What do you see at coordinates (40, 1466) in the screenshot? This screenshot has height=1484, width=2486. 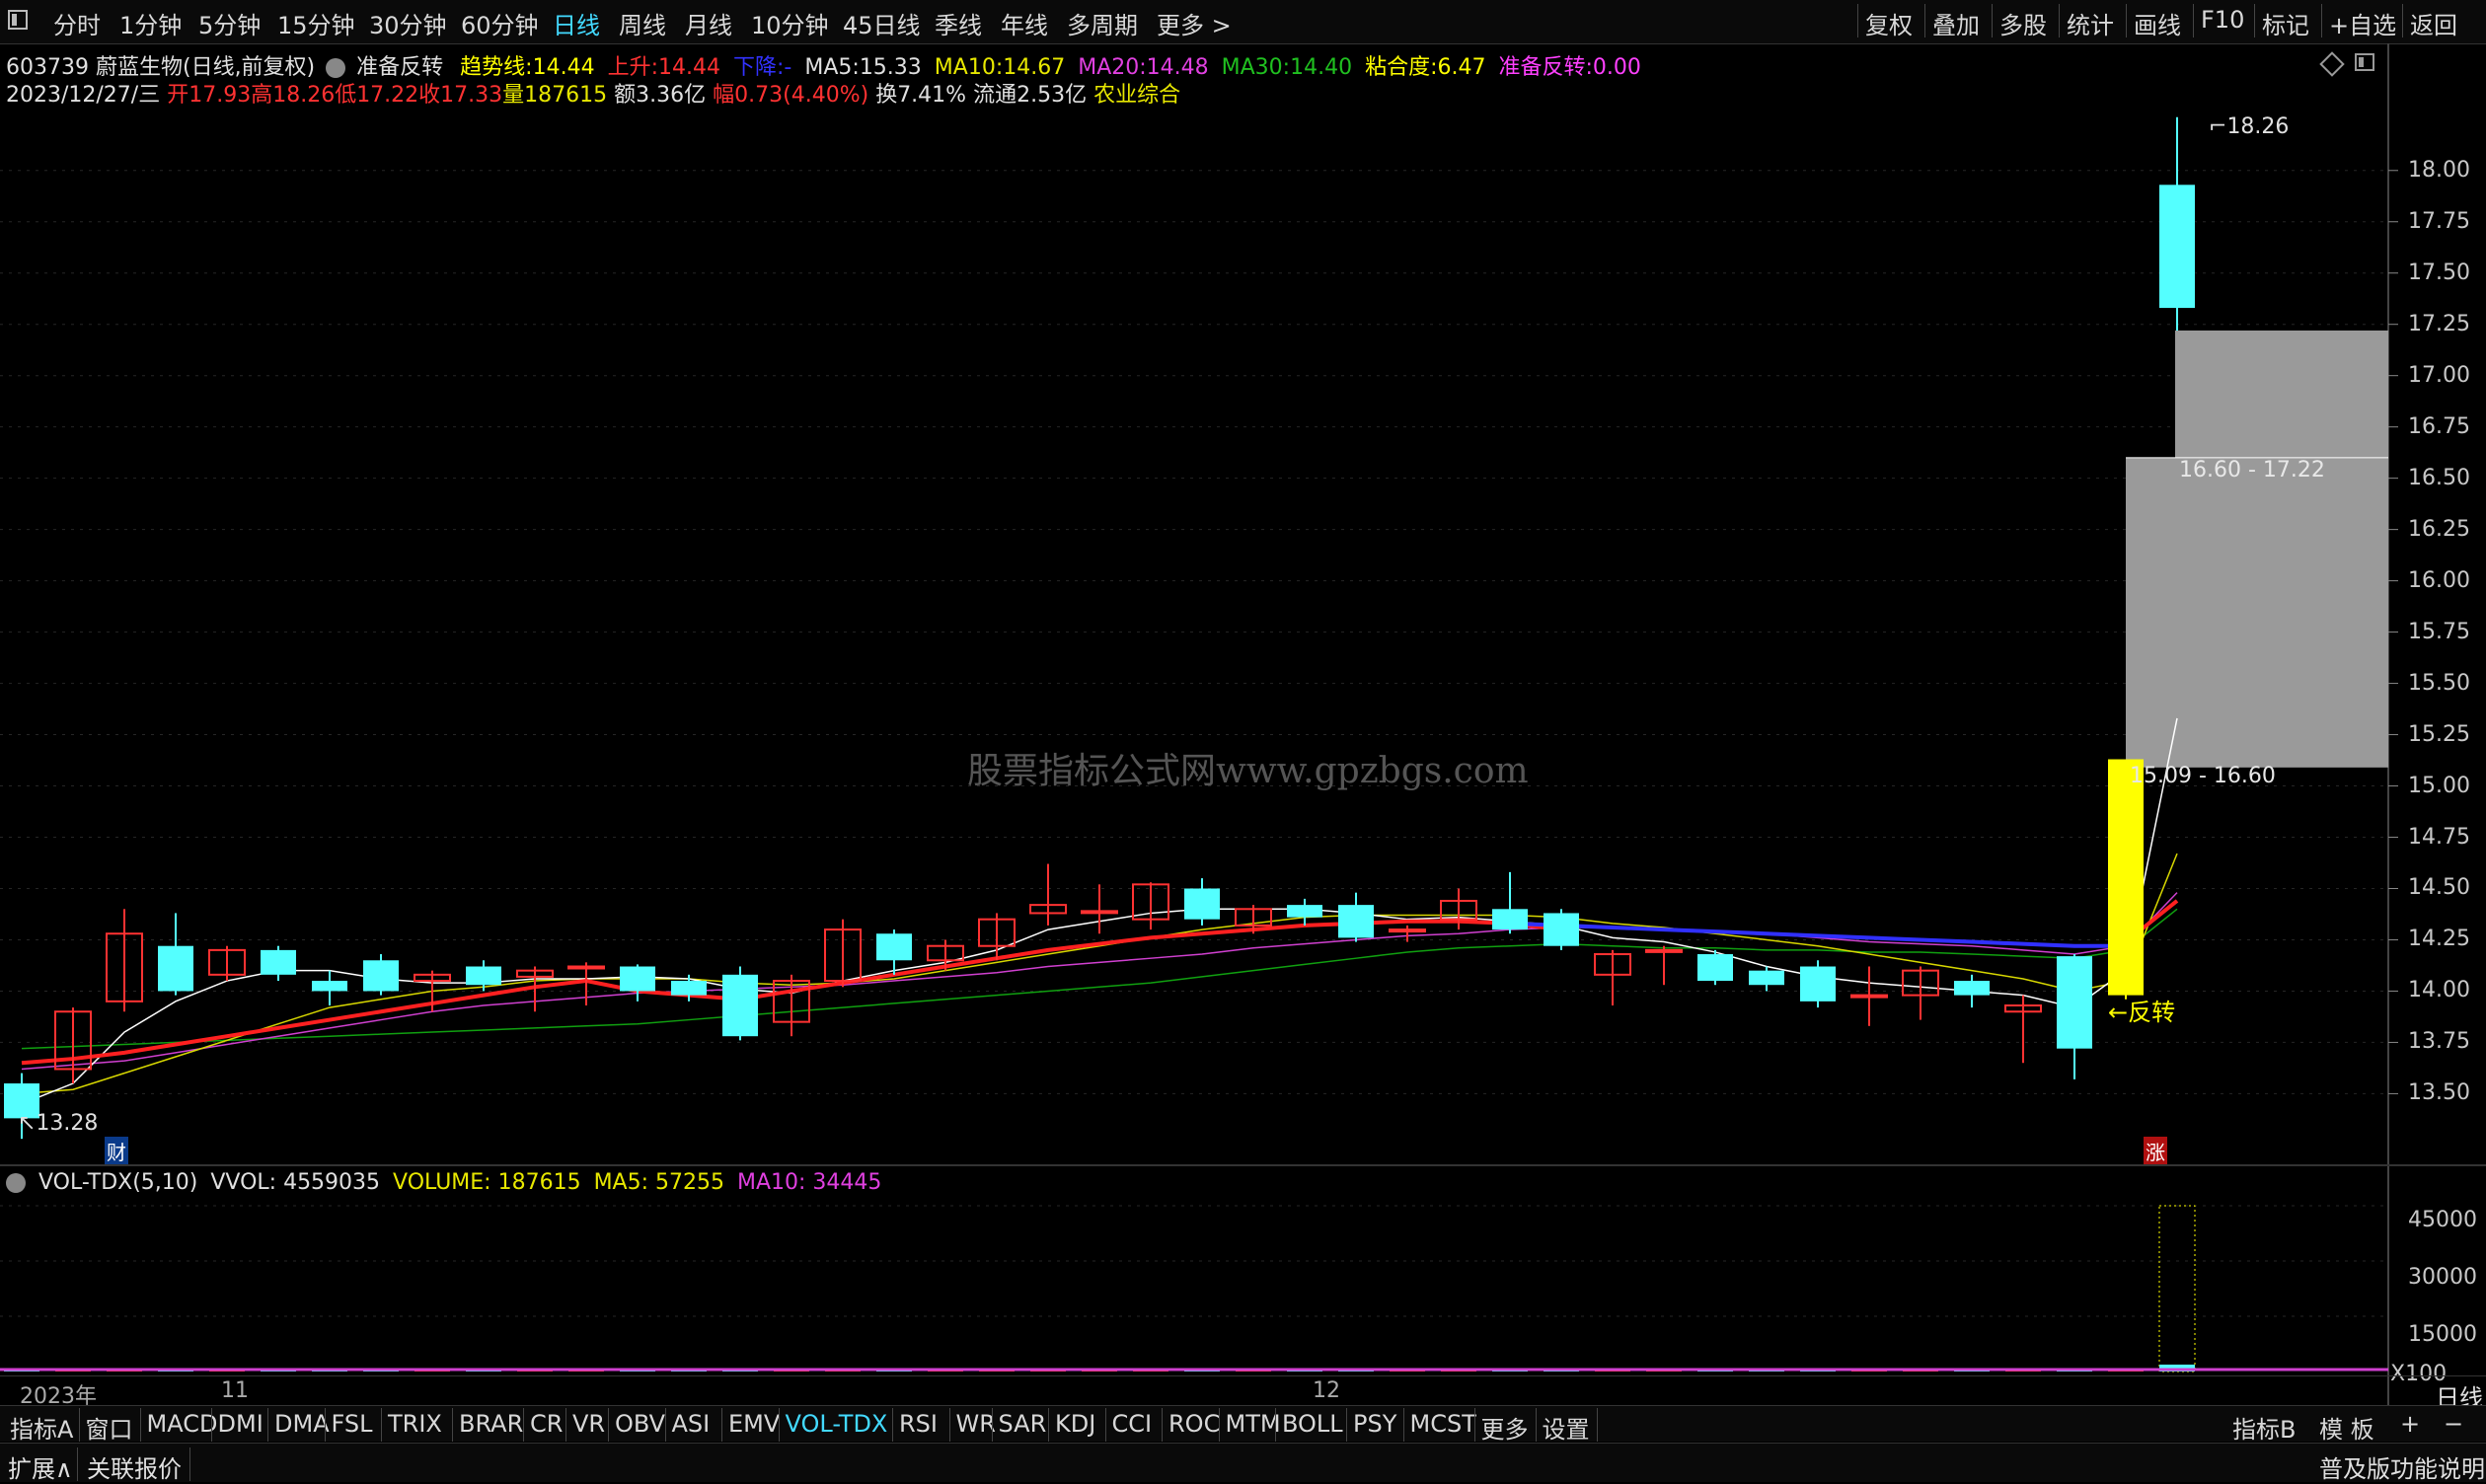 I see `expand-button: 扩展∧` at bounding box center [40, 1466].